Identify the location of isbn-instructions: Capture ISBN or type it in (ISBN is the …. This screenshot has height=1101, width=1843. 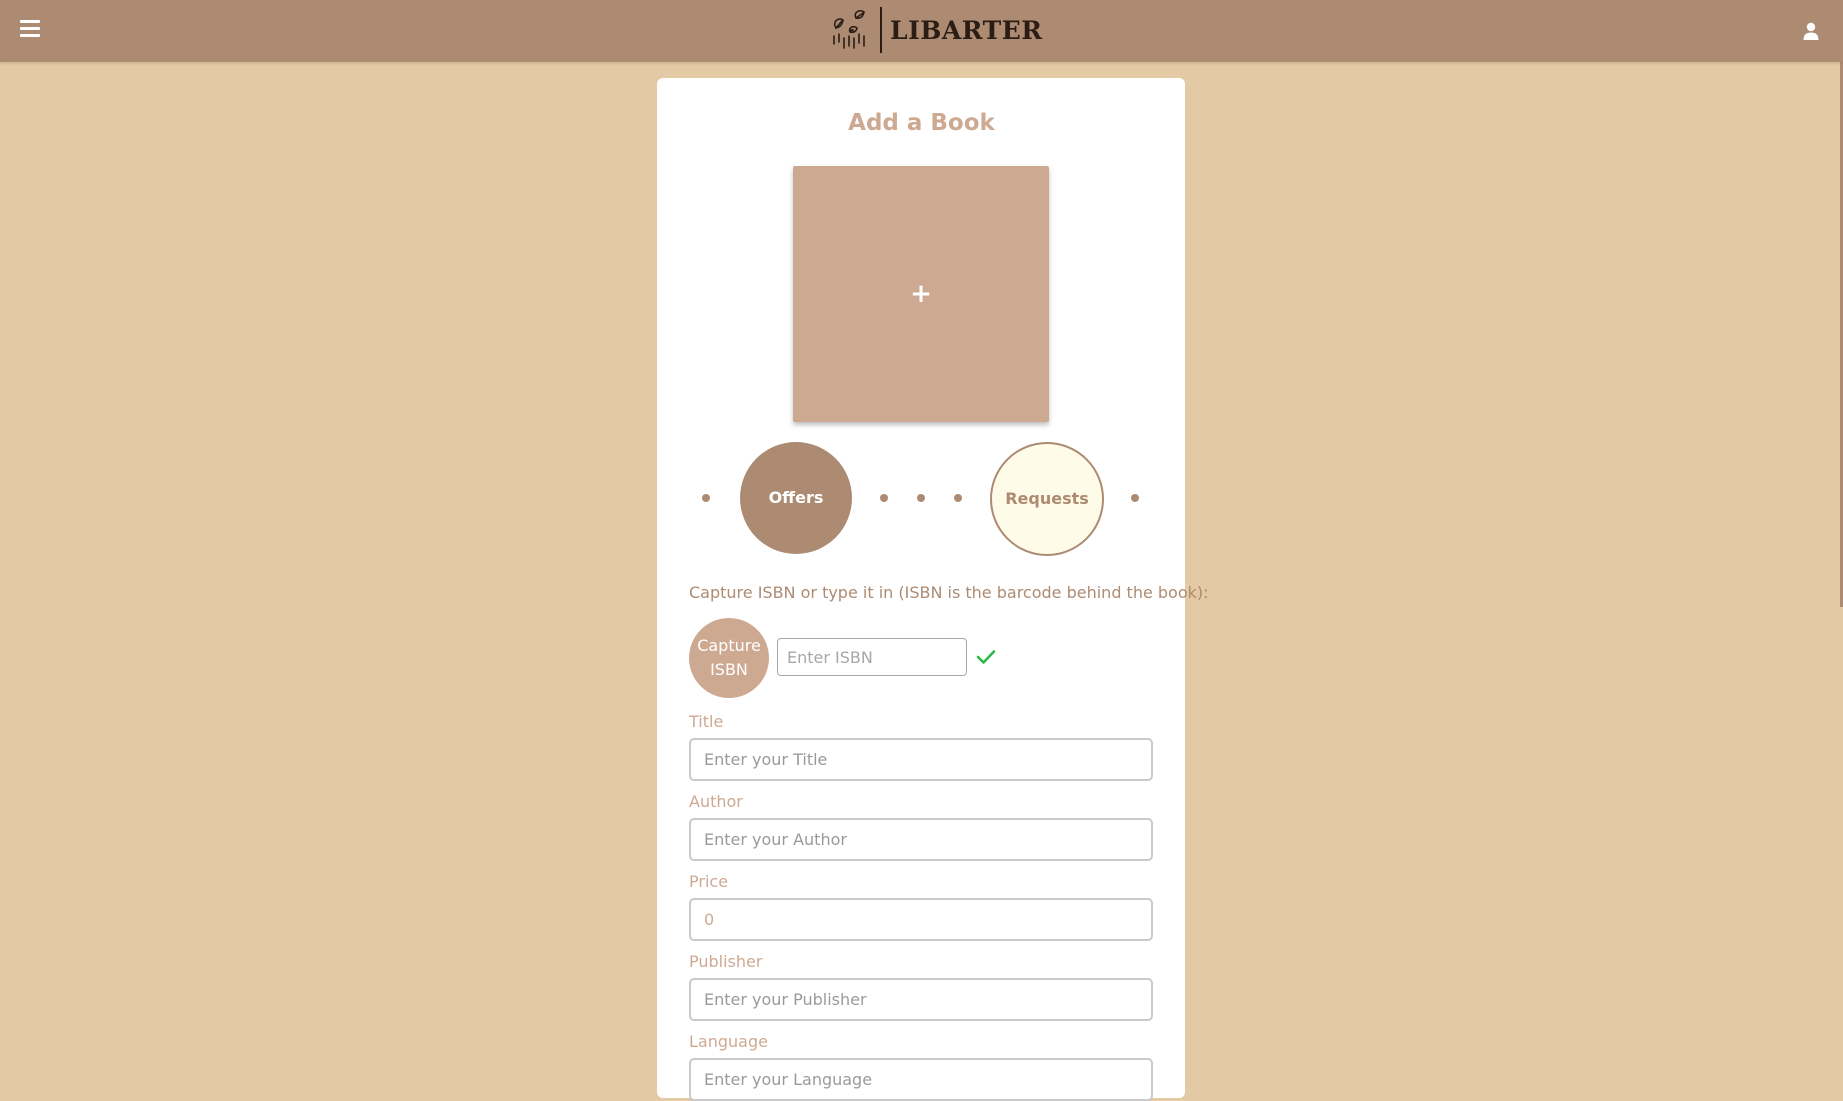
(949, 592).